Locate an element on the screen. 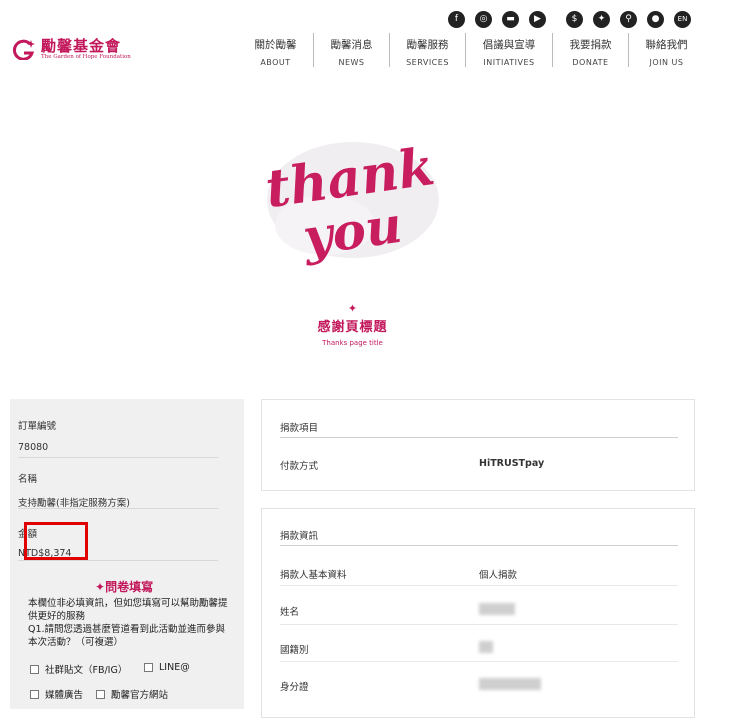 The width and height of the screenshot is (740, 718). option-label: LINE@ is located at coordinates (174, 667).